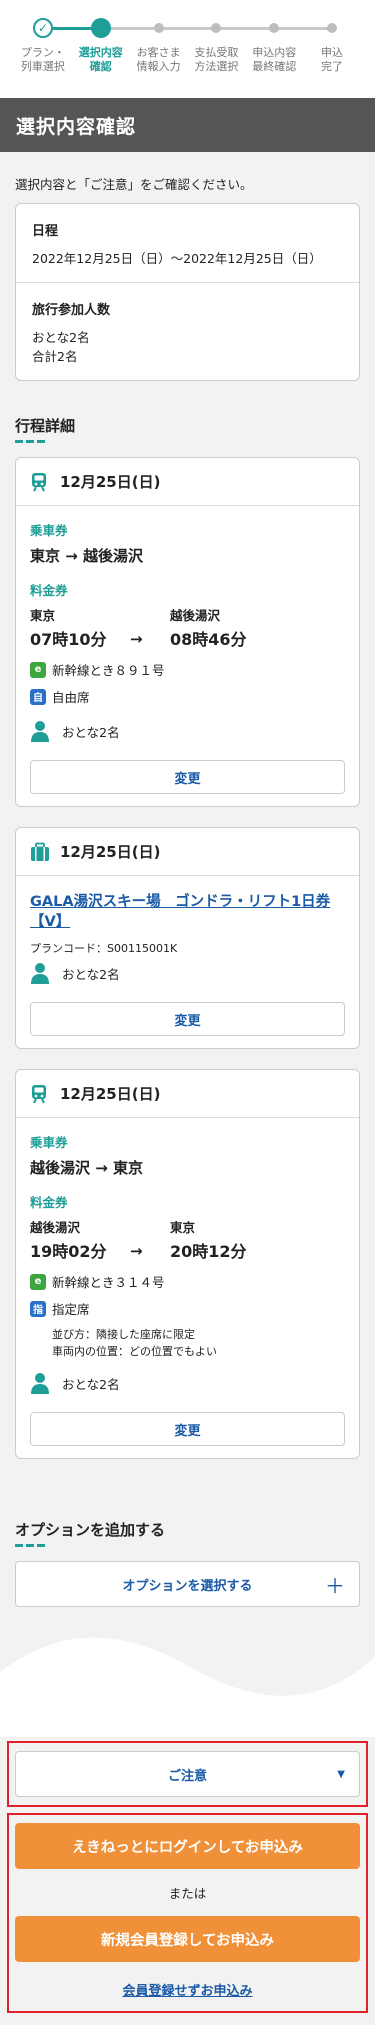  What do you see at coordinates (187, 669) in the screenshot?
I see `train-name-row: e 新幹線とき８９１号` at bounding box center [187, 669].